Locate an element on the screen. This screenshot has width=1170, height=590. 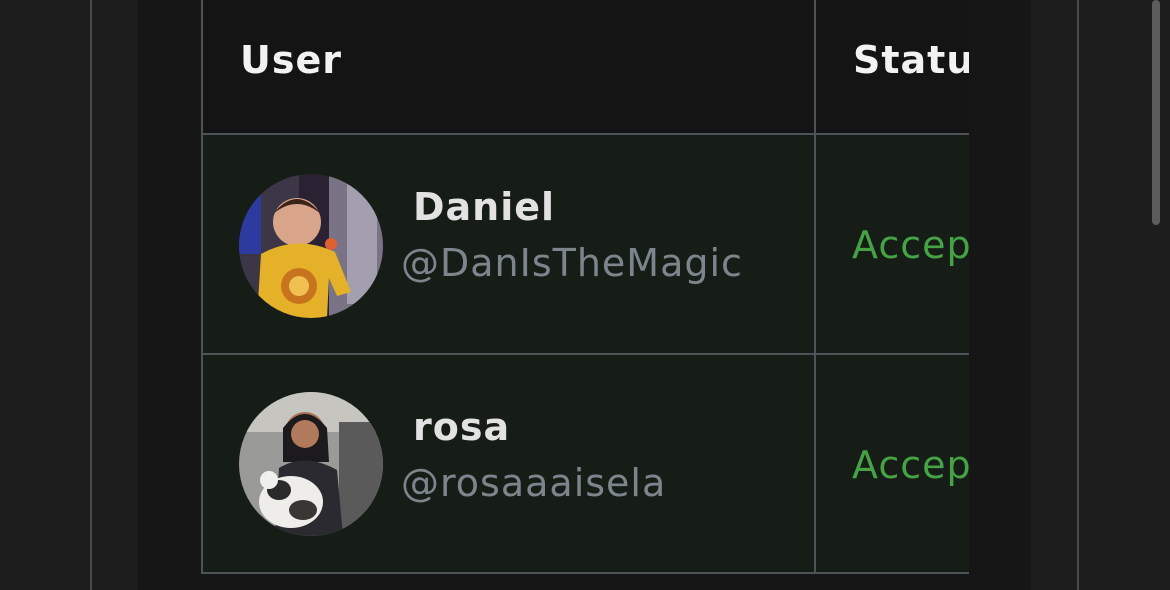
right-divider is located at coordinates (1078, 295).